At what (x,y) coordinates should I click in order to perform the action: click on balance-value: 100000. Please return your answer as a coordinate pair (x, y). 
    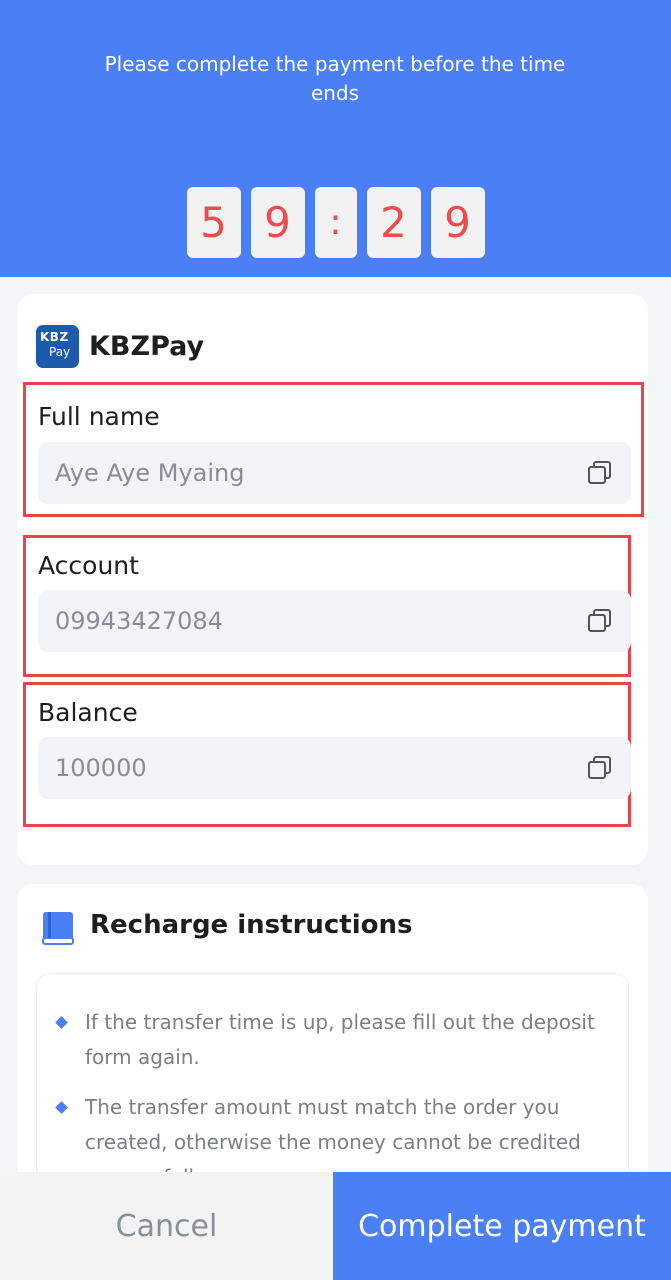
    Looking at the image, I should click on (101, 768).